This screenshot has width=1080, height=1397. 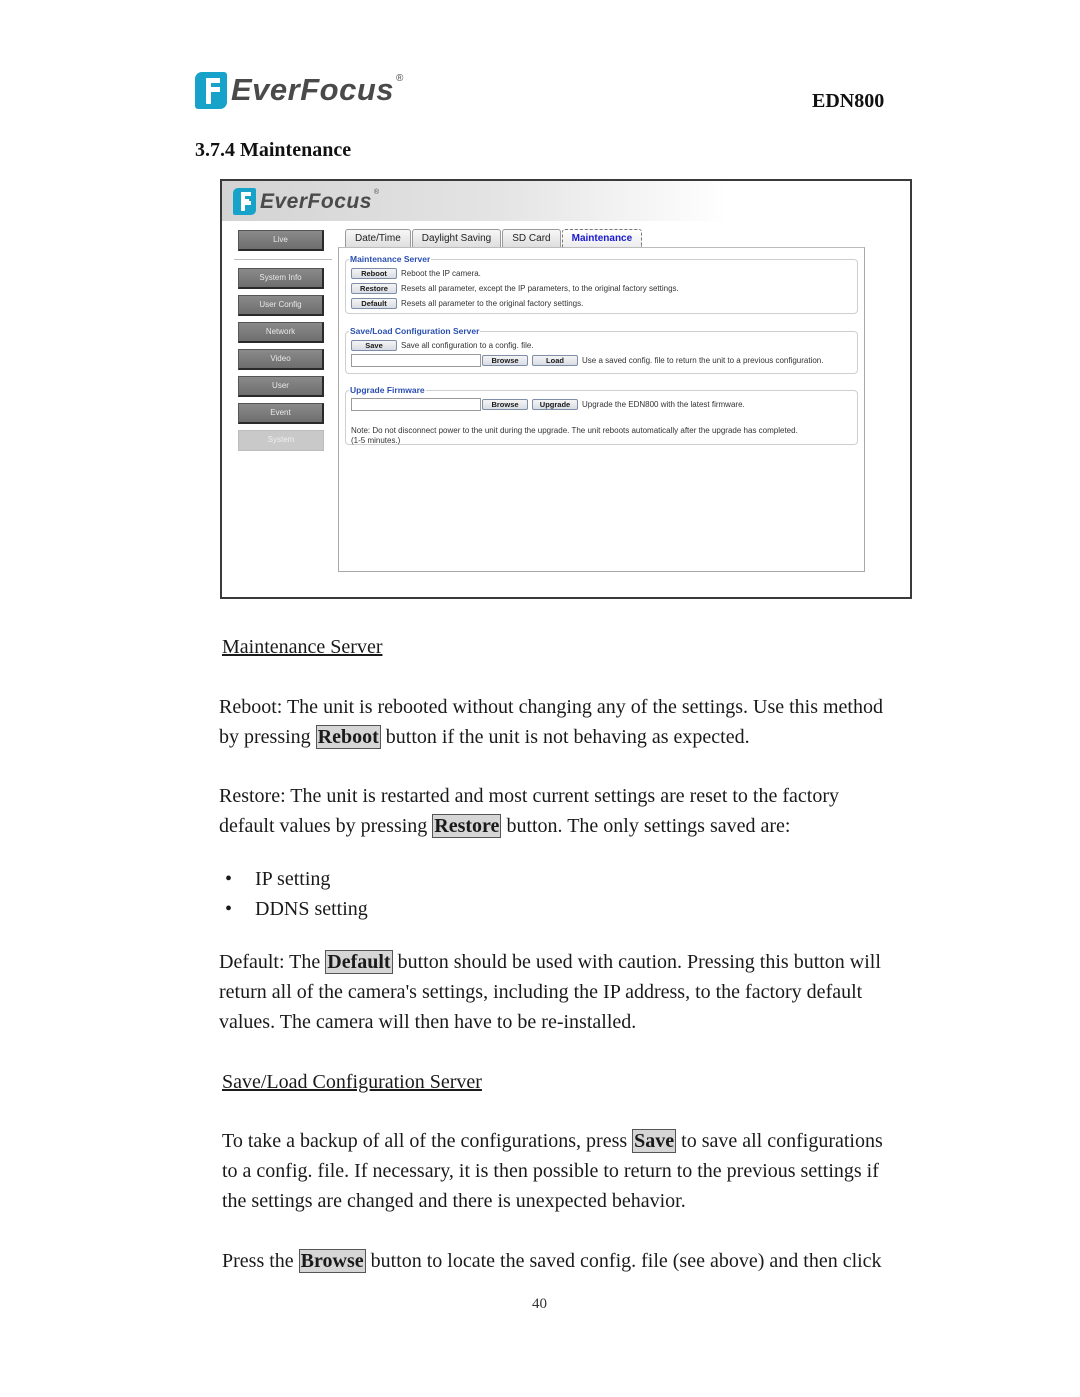 I want to click on reboot-button-label: Reboot, so click(x=348, y=737).